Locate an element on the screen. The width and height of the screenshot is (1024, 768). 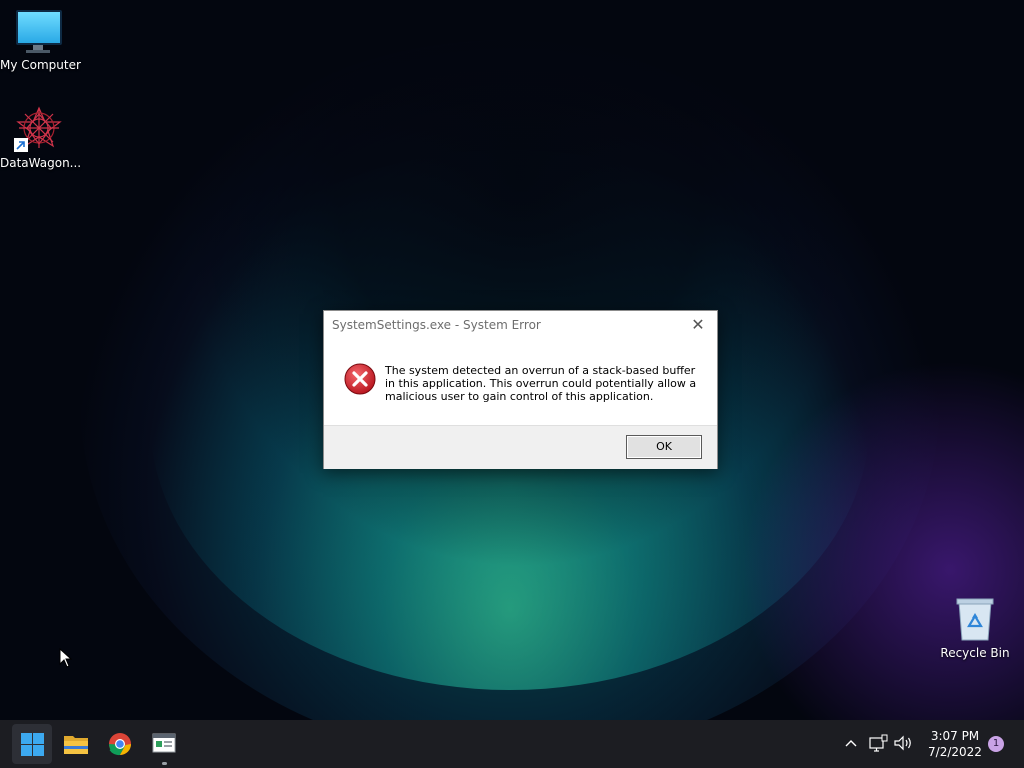
clock-time: 3:07 PM is located at coordinates (955, 736).